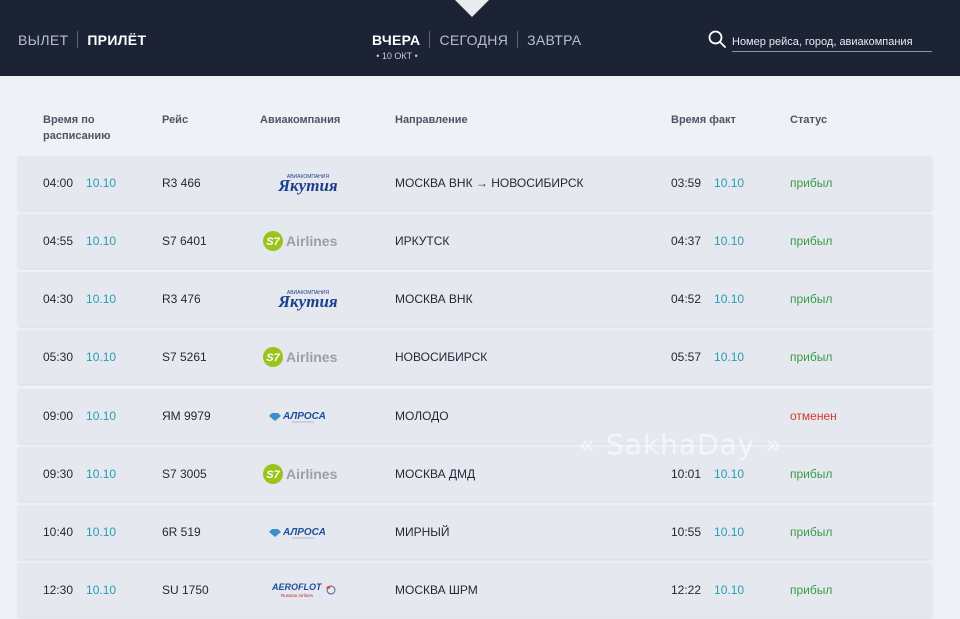 This screenshot has width=960, height=619. I want to click on tab-arrivals: ПРИЛЁТ, so click(116, 40).